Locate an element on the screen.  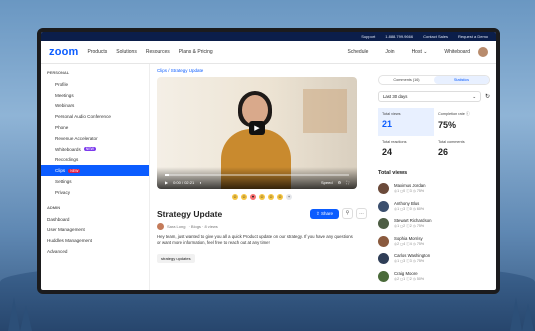
sidebar-item-advanced: Advanced is located at coordinates (95, 251).